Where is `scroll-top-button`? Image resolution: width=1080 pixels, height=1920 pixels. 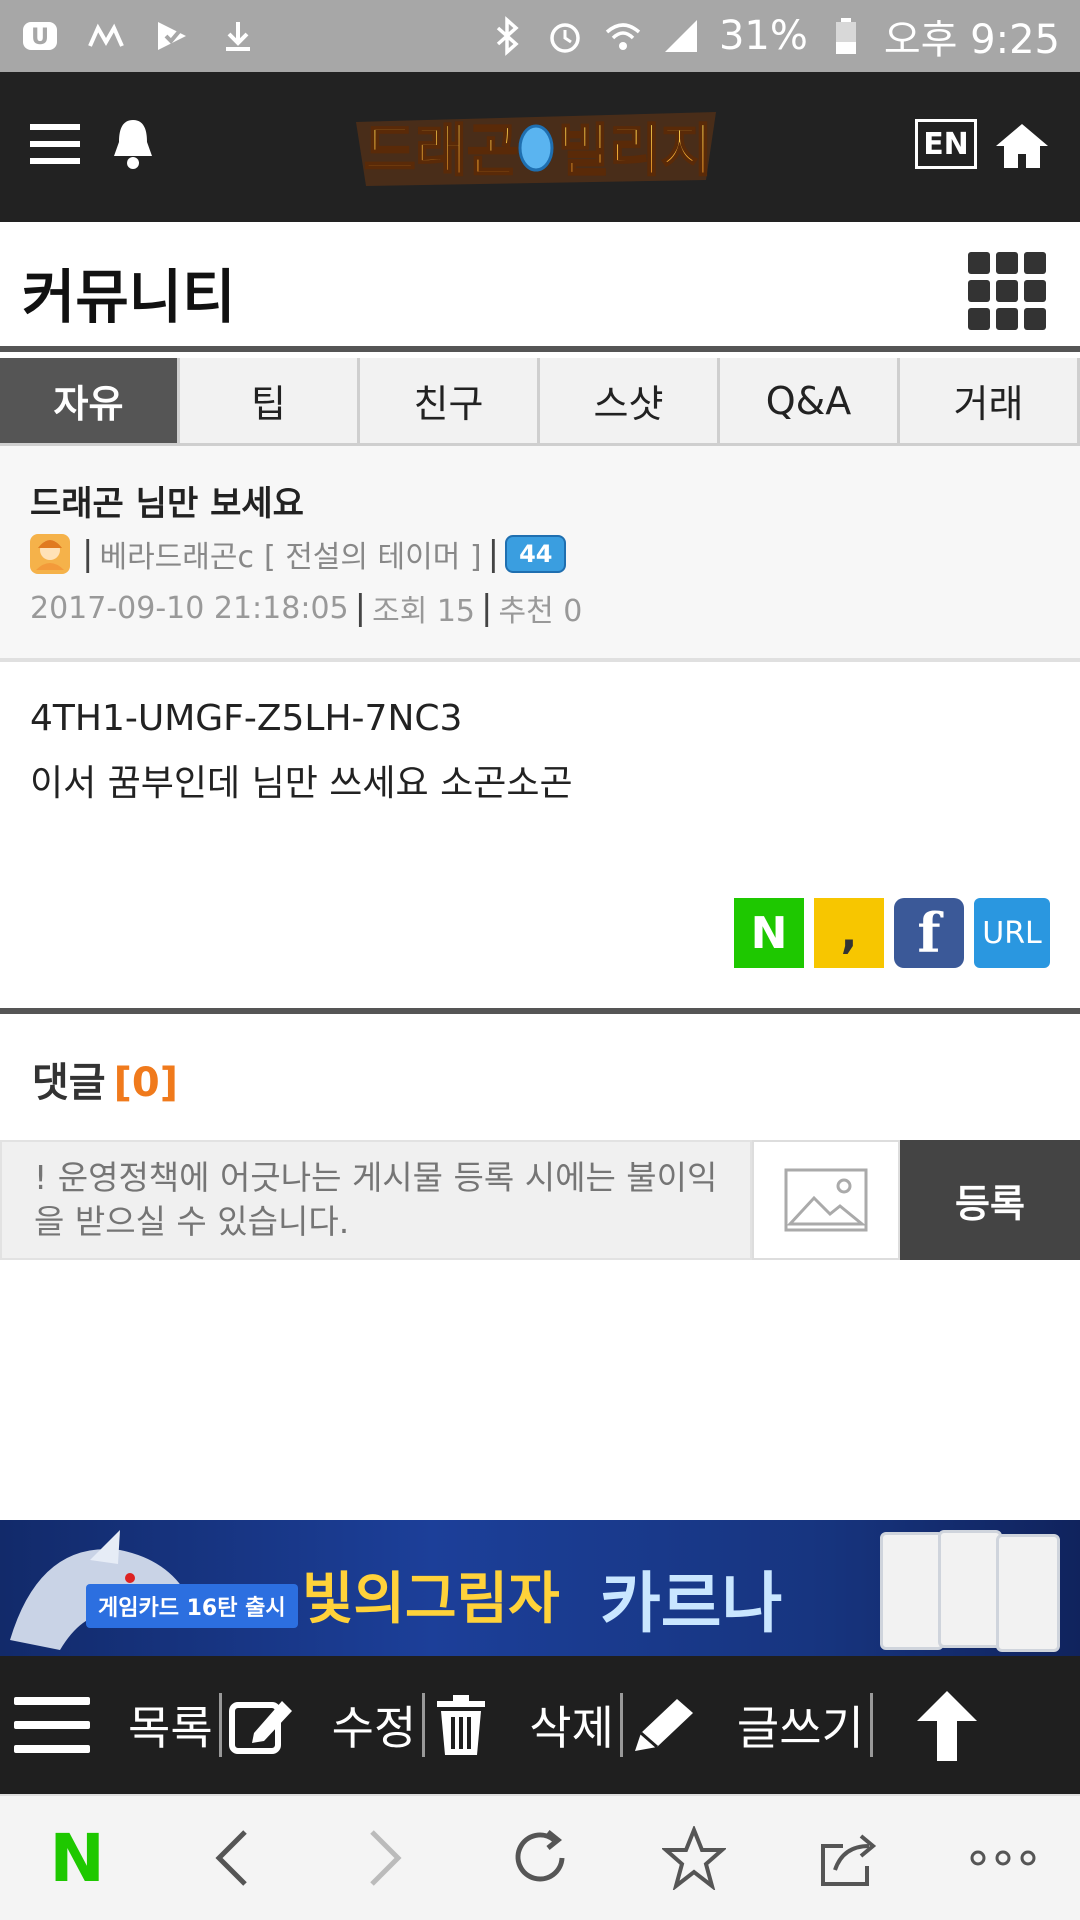
scroll-top-button is located at coordinates (947, 1725).